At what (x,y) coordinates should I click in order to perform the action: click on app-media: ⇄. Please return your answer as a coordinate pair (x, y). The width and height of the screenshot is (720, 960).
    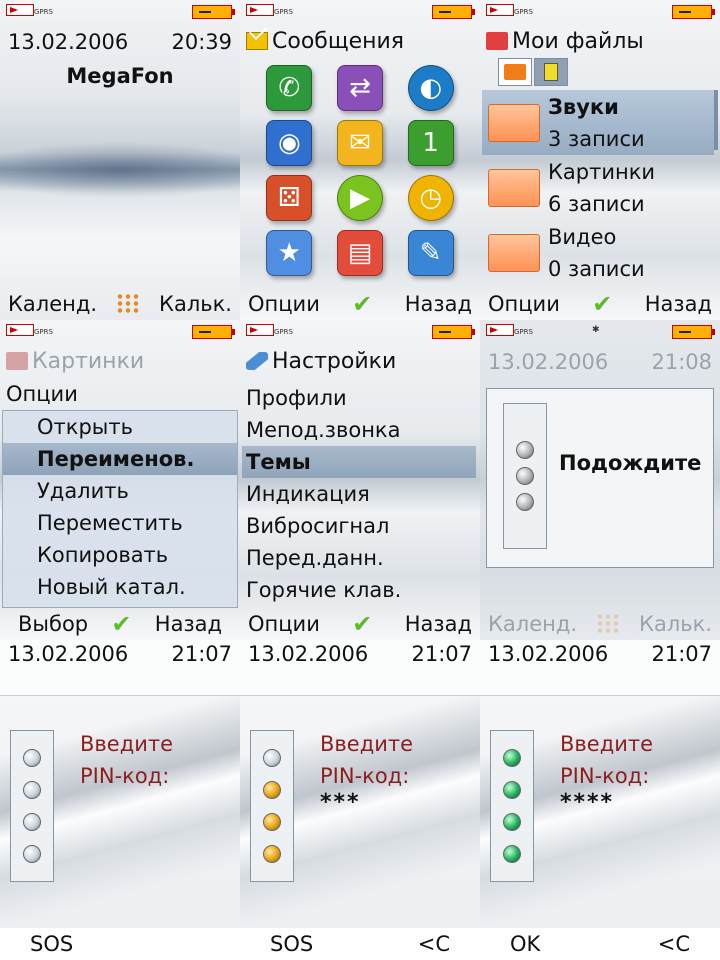
    Looking at the image, I should click on (360, 87).